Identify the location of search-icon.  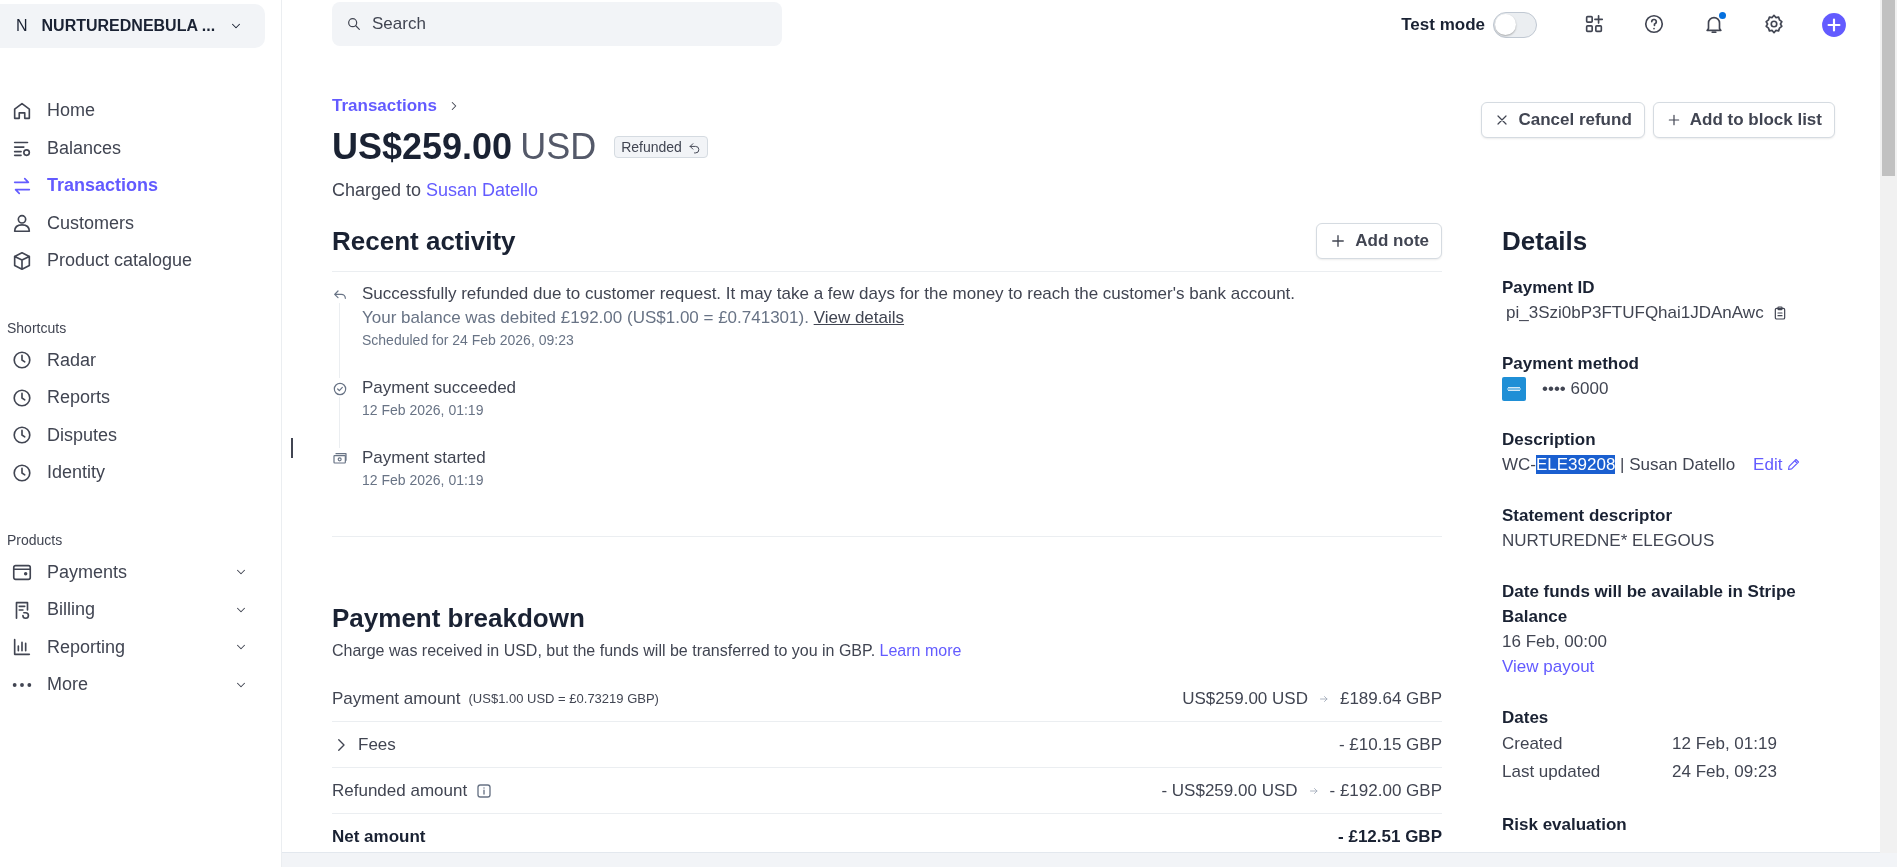
(354, 24).